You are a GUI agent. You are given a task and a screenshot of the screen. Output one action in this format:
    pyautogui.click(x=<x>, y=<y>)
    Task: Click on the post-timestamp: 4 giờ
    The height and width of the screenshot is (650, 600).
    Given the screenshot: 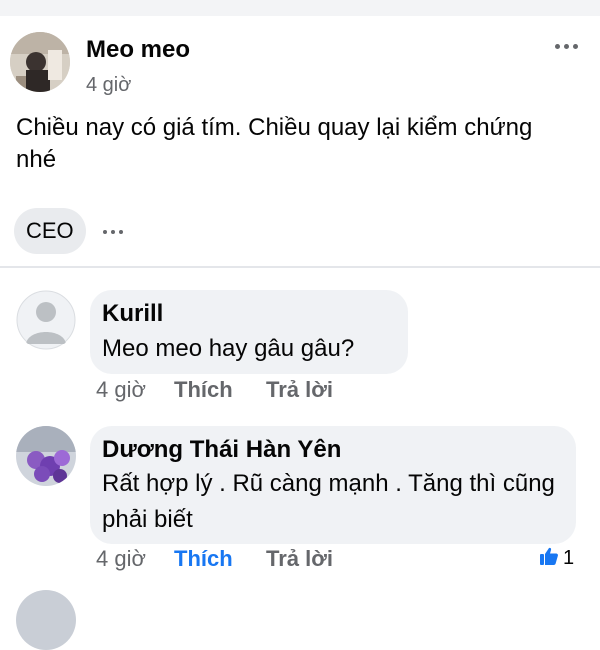 What is the action you would take?
    pyautogui.click(x=108, y=85)
    